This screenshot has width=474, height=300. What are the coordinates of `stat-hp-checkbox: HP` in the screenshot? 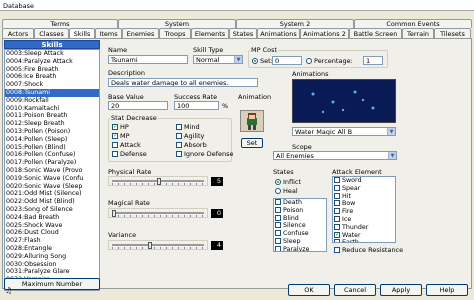 It's located at (120, 127).